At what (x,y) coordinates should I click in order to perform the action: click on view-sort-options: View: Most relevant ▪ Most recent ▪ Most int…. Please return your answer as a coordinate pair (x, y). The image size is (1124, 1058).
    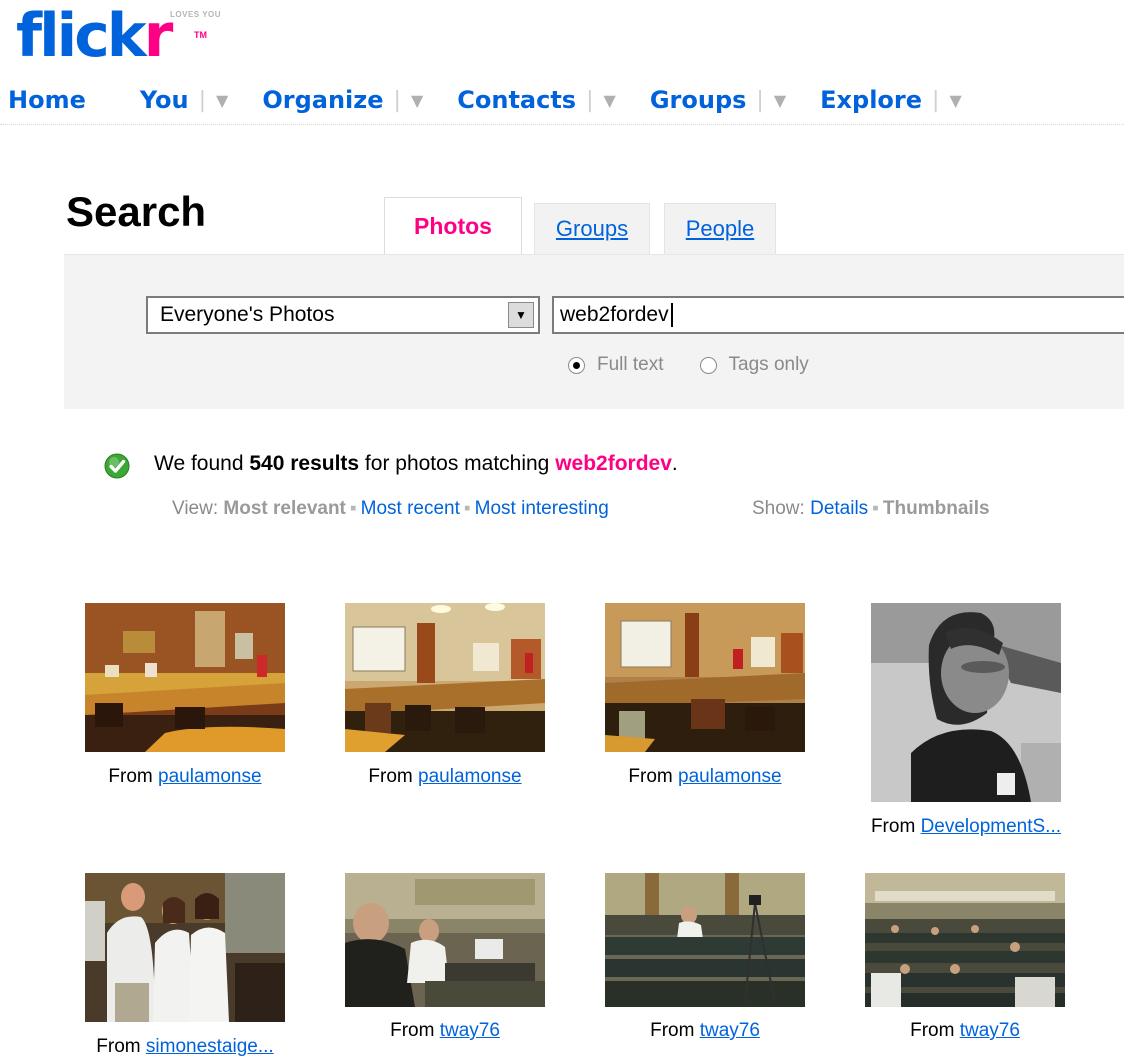
    Looking at the image, I should click on (390, 509).